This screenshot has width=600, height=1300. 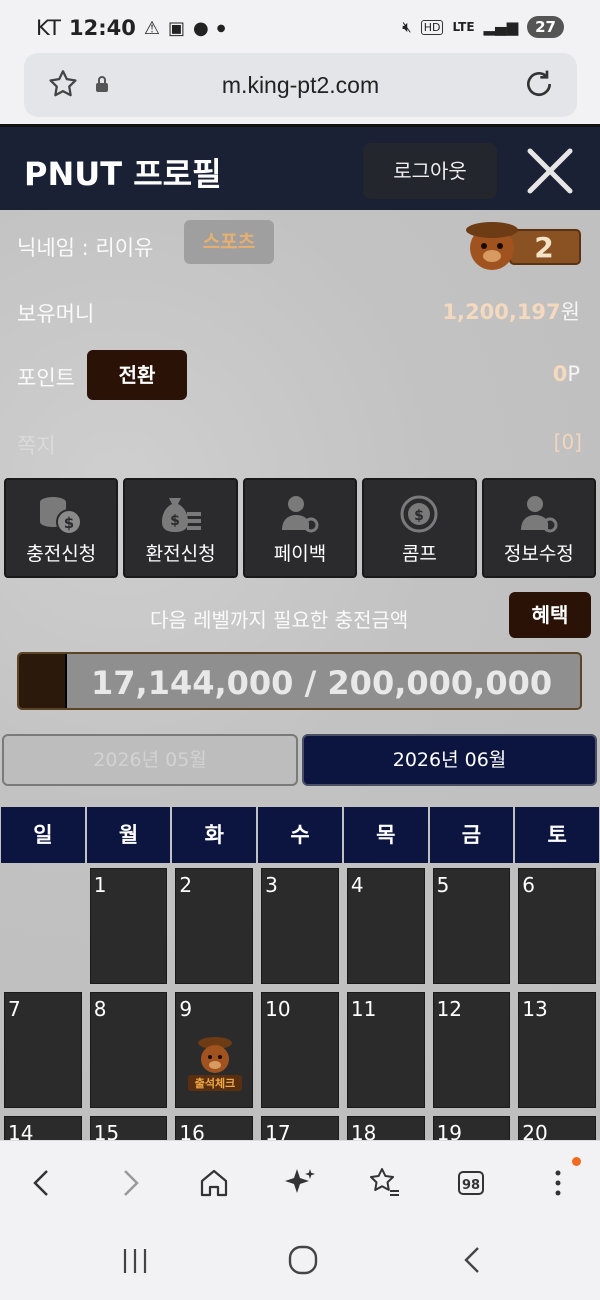 I want to click on deposit-request-button: $ 충전신청, so click(x=61, y=528).